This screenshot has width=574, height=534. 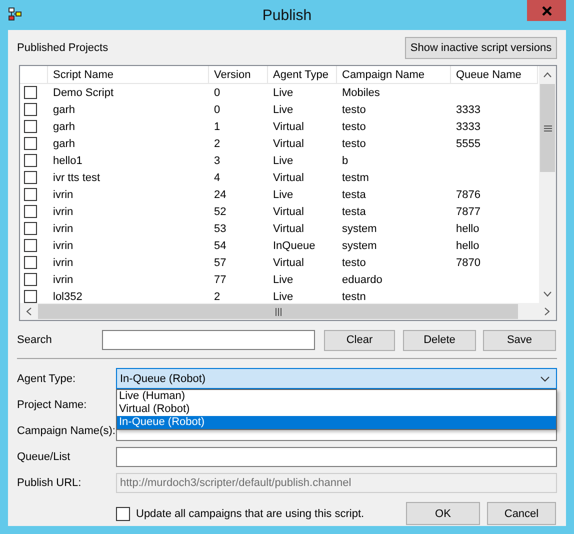 I want to click on dropdown-option: Virtual (Robot), so click(x=336, y=409).